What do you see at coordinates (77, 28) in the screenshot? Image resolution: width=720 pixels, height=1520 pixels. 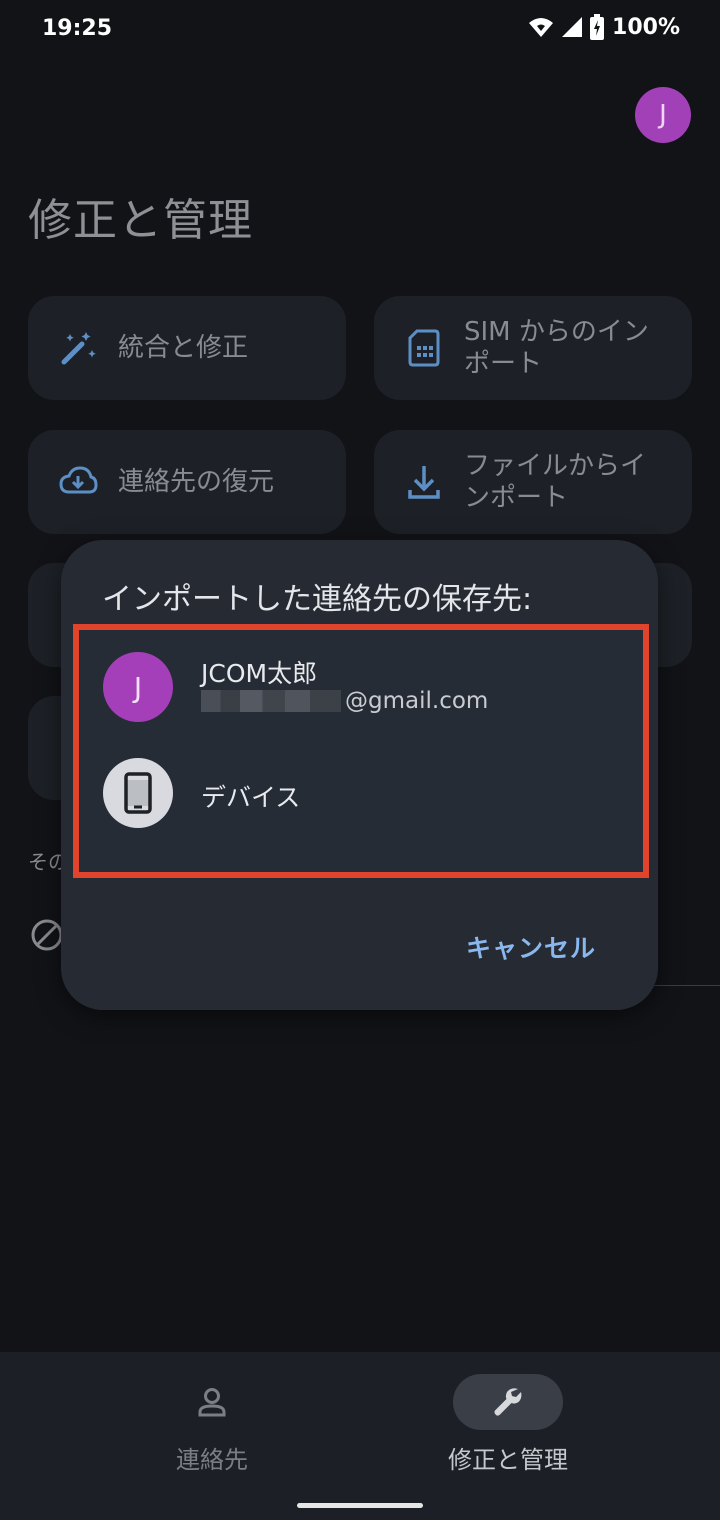 I see `status-time: 19:25` at bounding box center [77, 28].